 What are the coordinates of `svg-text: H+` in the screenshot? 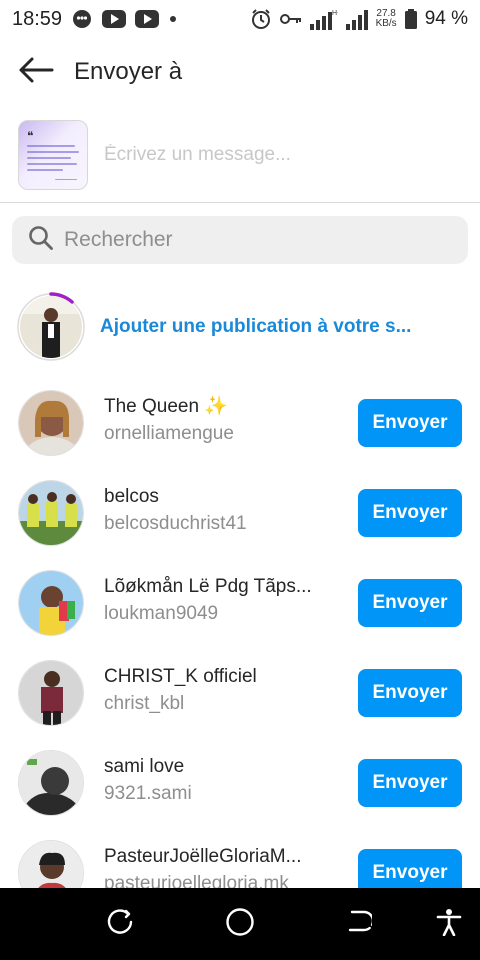 It's located at (335, 13).